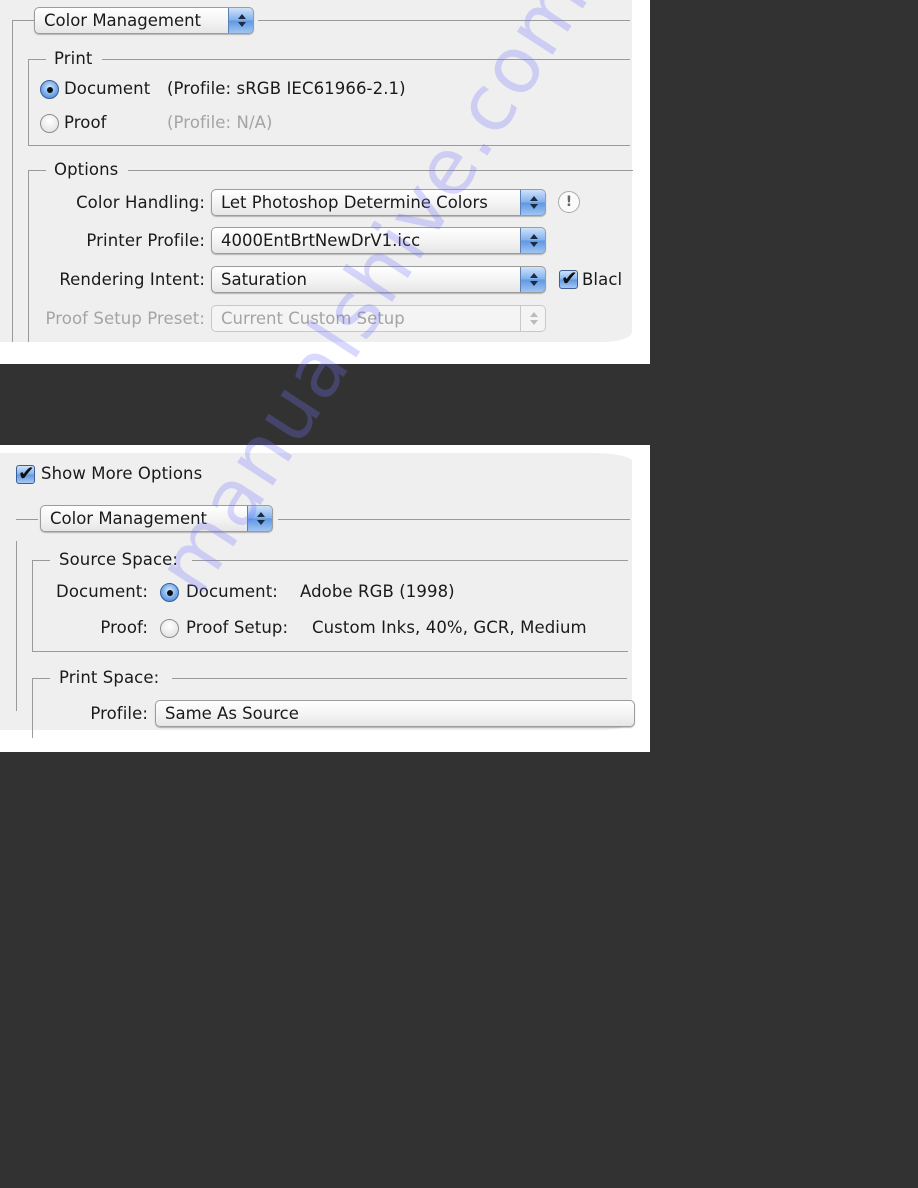  Describe the element at coordinates (124, 627) in the screenshot. I see `source-proof-label: Proof:` at that location.